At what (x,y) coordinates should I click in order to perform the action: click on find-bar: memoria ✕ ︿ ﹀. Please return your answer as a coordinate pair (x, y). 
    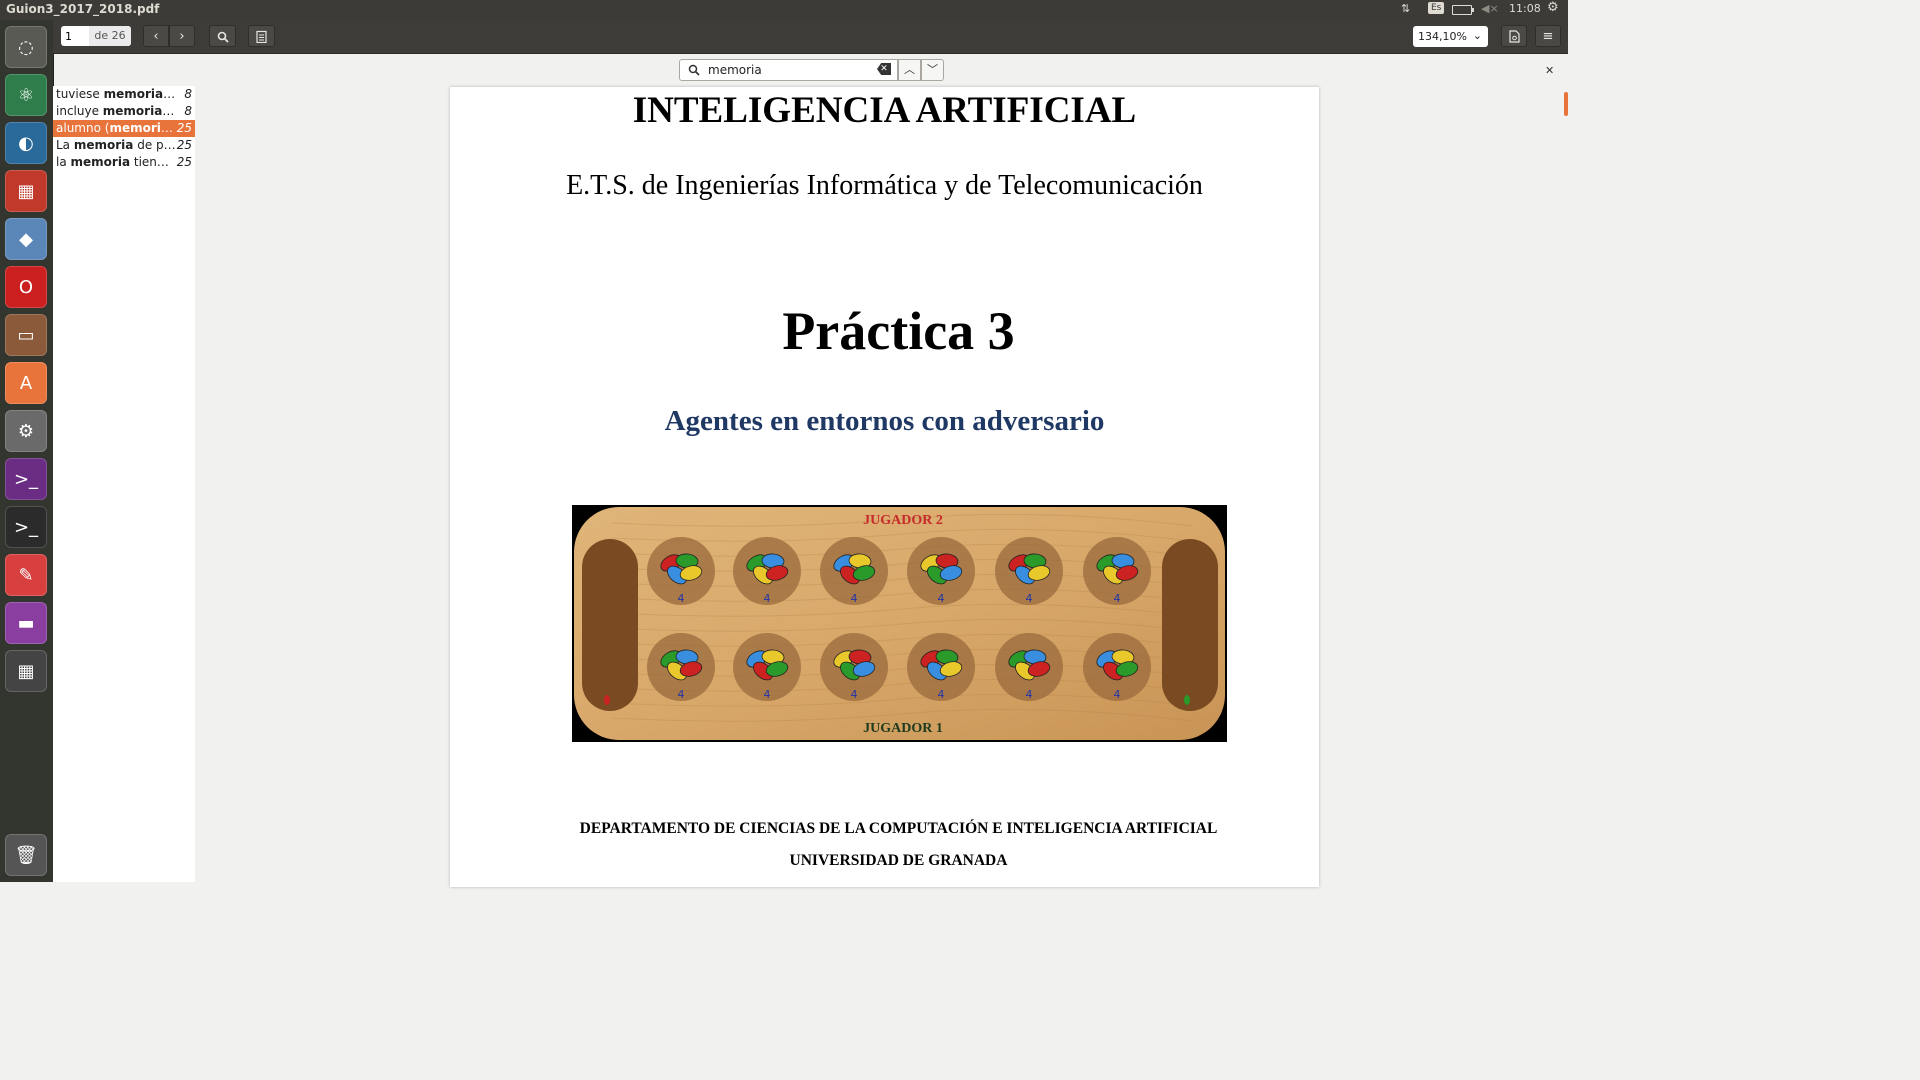
    Looking at the image, I should click on (811, 70).